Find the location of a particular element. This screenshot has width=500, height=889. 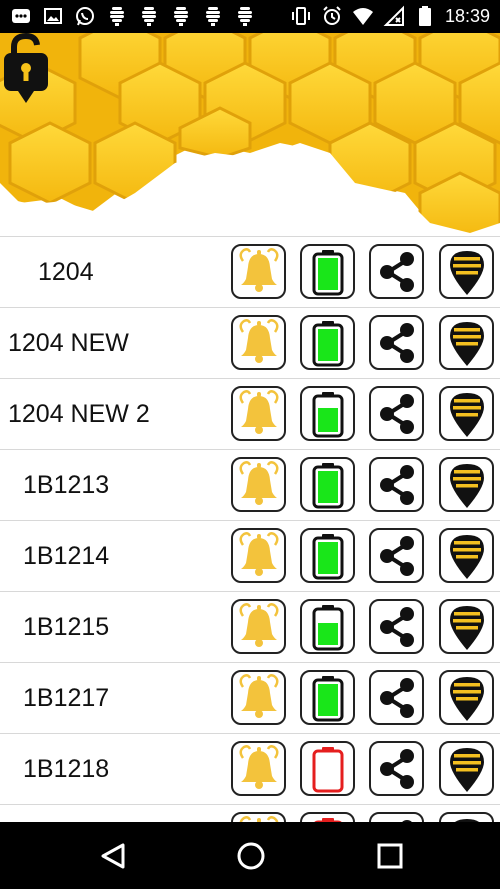

no-sim-icon is located at coordinates (393, 15).